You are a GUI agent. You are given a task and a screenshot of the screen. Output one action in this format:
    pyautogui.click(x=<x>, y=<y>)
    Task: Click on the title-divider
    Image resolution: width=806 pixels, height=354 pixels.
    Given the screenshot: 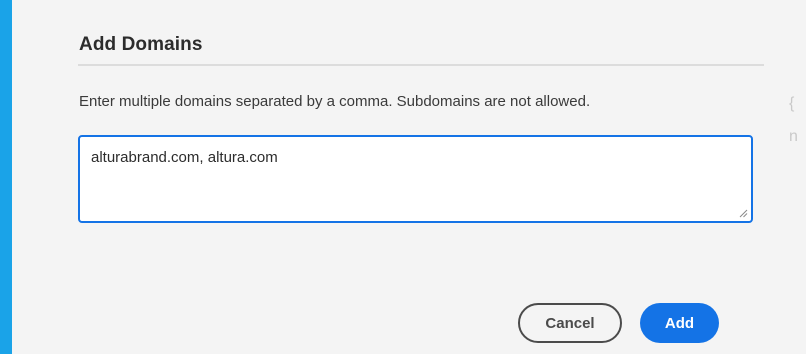 What is the action you would take?
    pyautogui.click(x=421, y=65)
    